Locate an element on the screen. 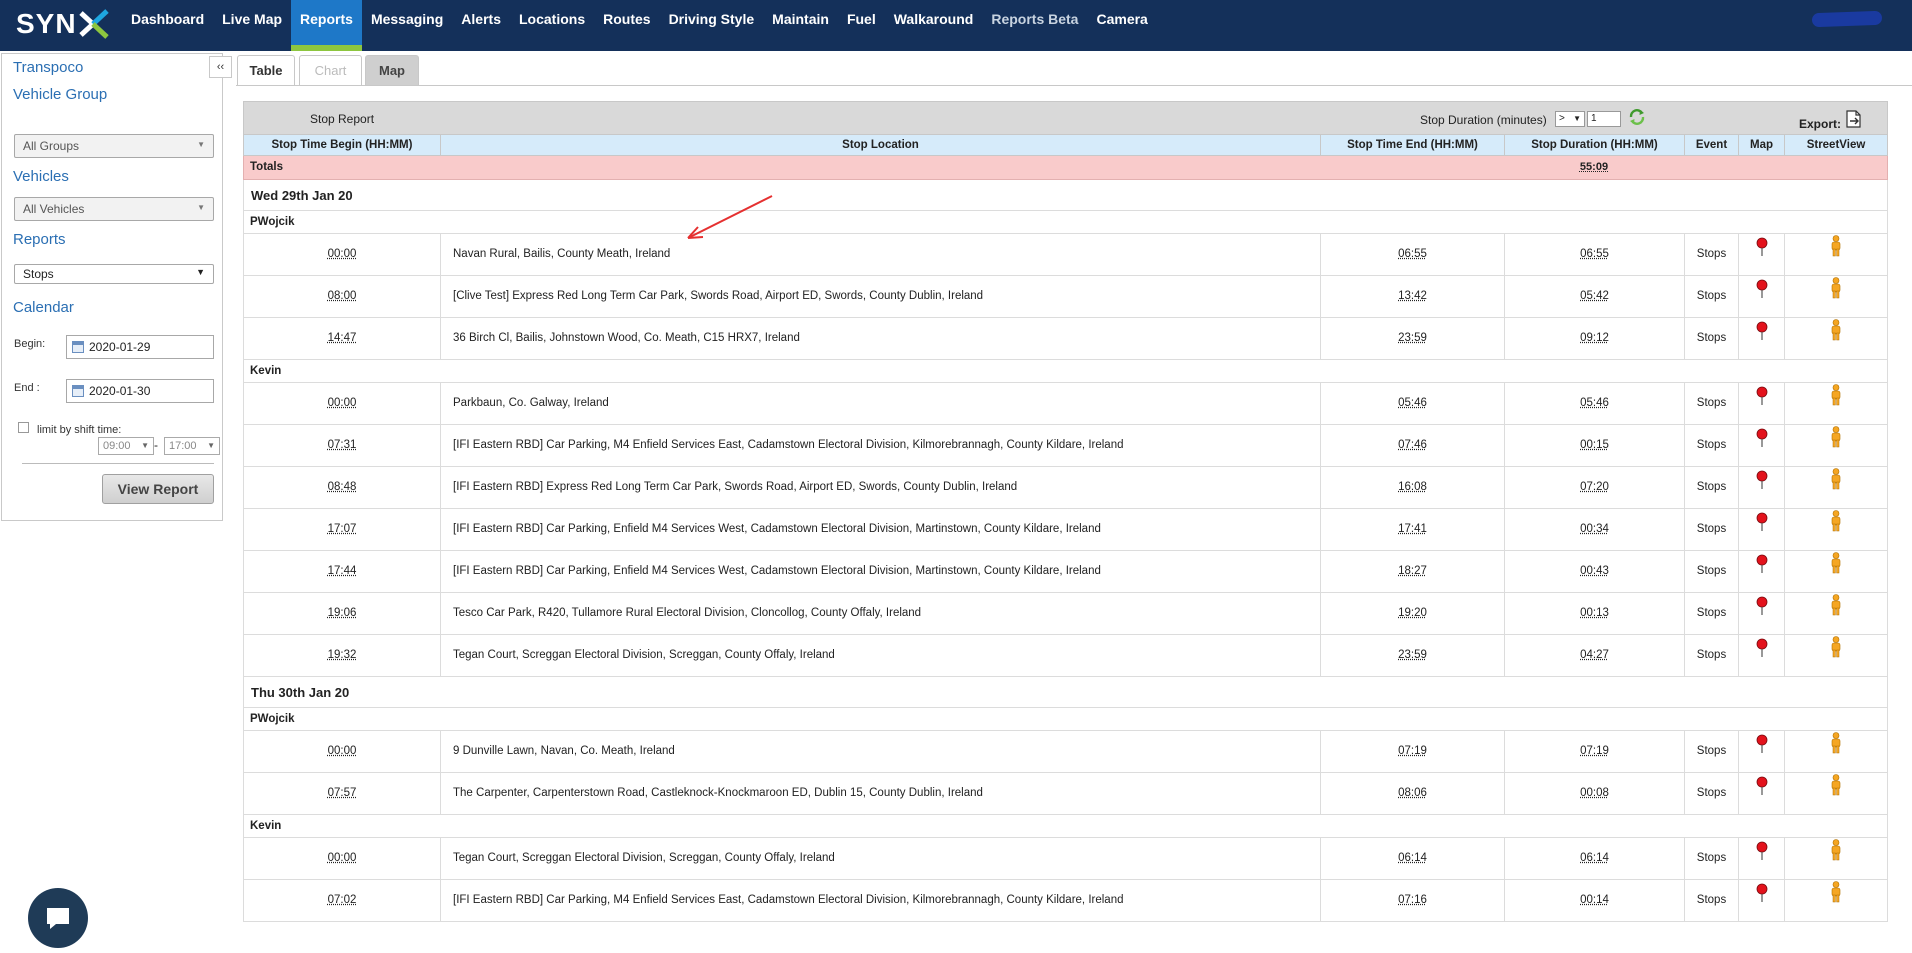  stop-begin-time: 07:57 is located at coordinates (342, 793).